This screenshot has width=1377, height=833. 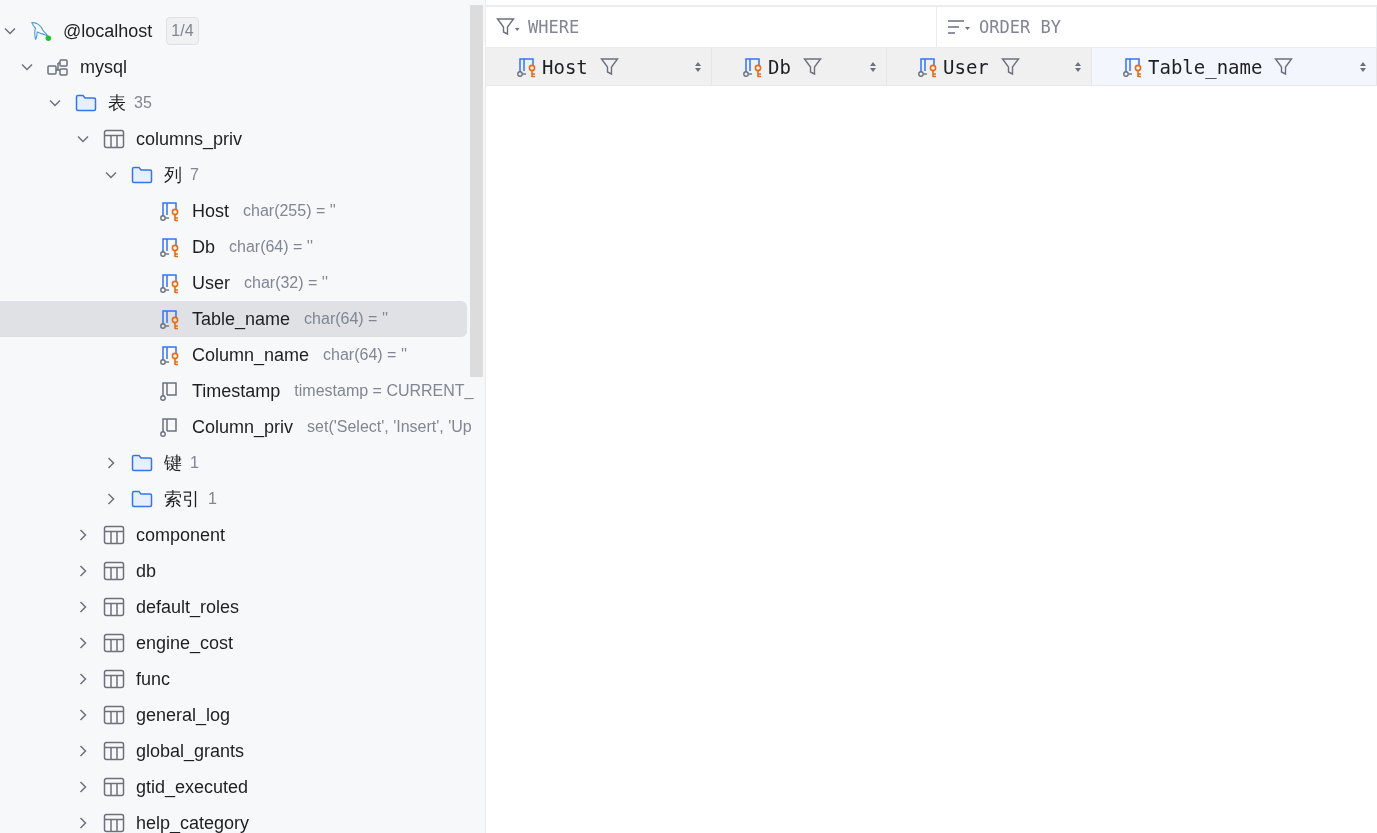 I want to click on node-label: component, so click(x=181, y=535).